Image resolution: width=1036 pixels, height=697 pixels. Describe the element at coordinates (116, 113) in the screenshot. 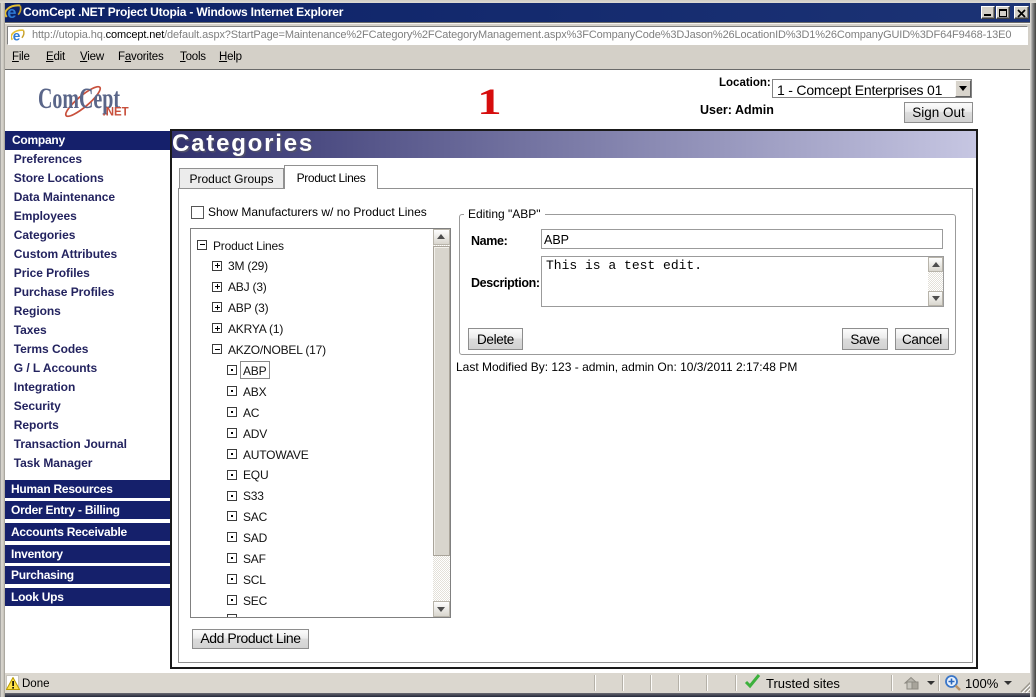

I see `svg-text: .NET` at that location.